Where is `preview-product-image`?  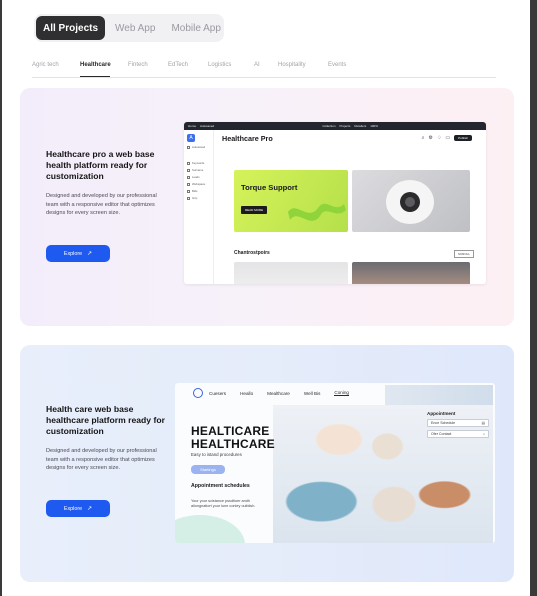
preview-product-image is located at coordinates (411, 201).